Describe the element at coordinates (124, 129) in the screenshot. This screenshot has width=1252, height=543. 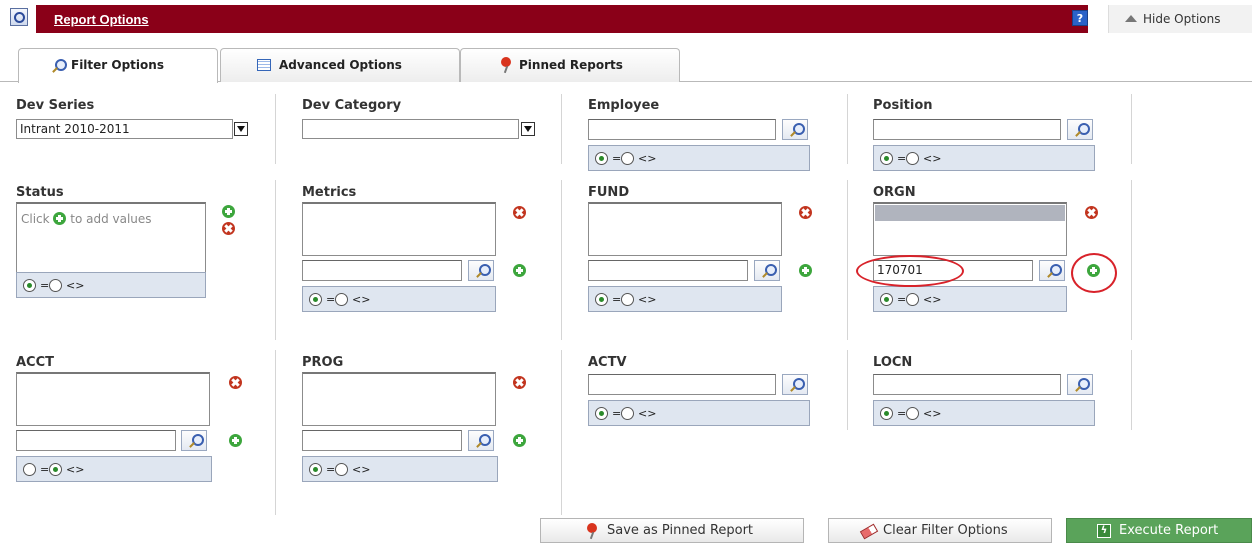
I see `dev-series-select: Intrant 2010-2011` at that location.